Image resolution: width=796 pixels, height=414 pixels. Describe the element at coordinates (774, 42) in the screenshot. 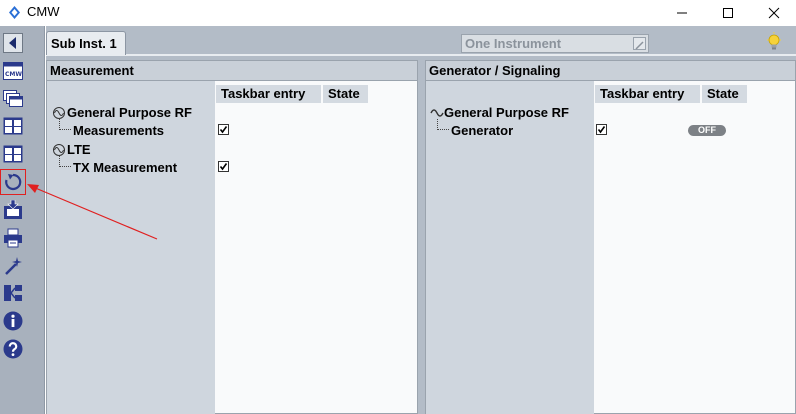

I see `lightbulb-icon` at that location.